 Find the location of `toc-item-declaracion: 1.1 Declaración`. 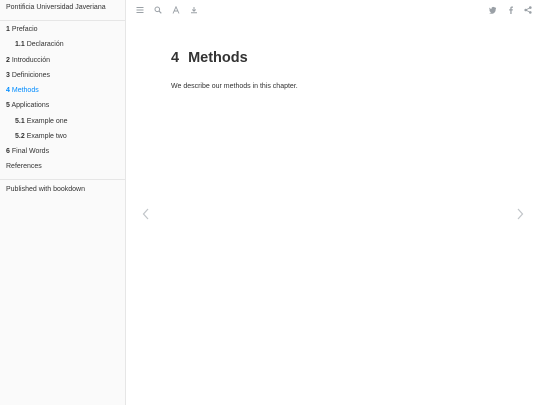

toc-item-declaracion: 1.1 Declaración is located at coordinates (62, 43).